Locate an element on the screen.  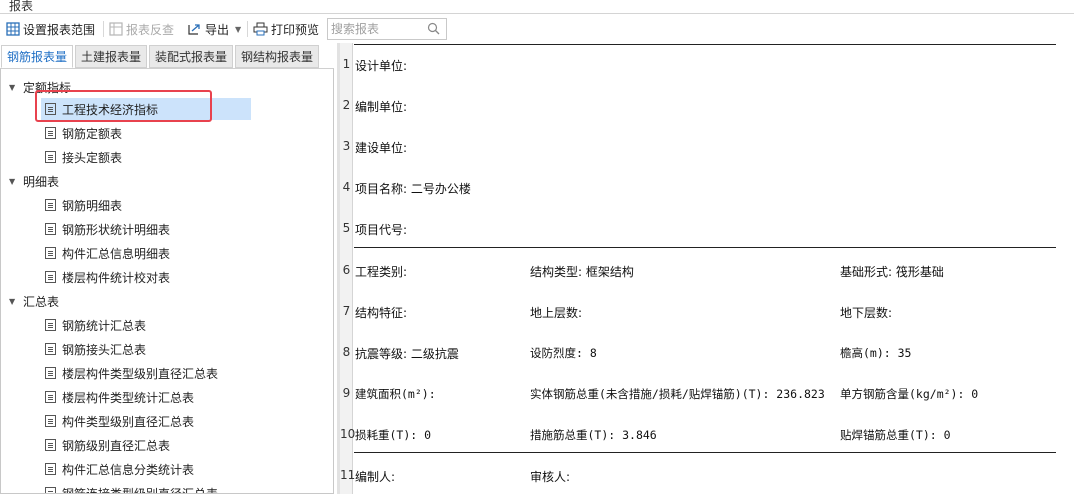
printer-icon is located at coordinates (260, 29).